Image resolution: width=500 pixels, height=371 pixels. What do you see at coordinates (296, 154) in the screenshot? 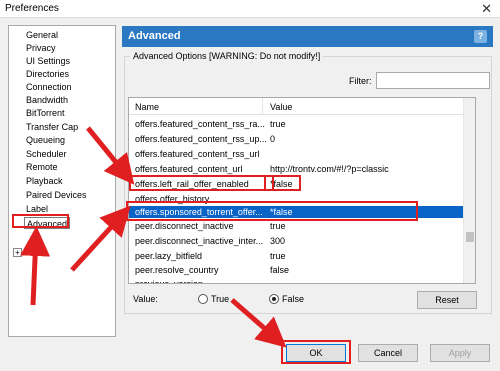
I see `table-row: offers.featured_content_rss_url` at bounding box center [296, 154].